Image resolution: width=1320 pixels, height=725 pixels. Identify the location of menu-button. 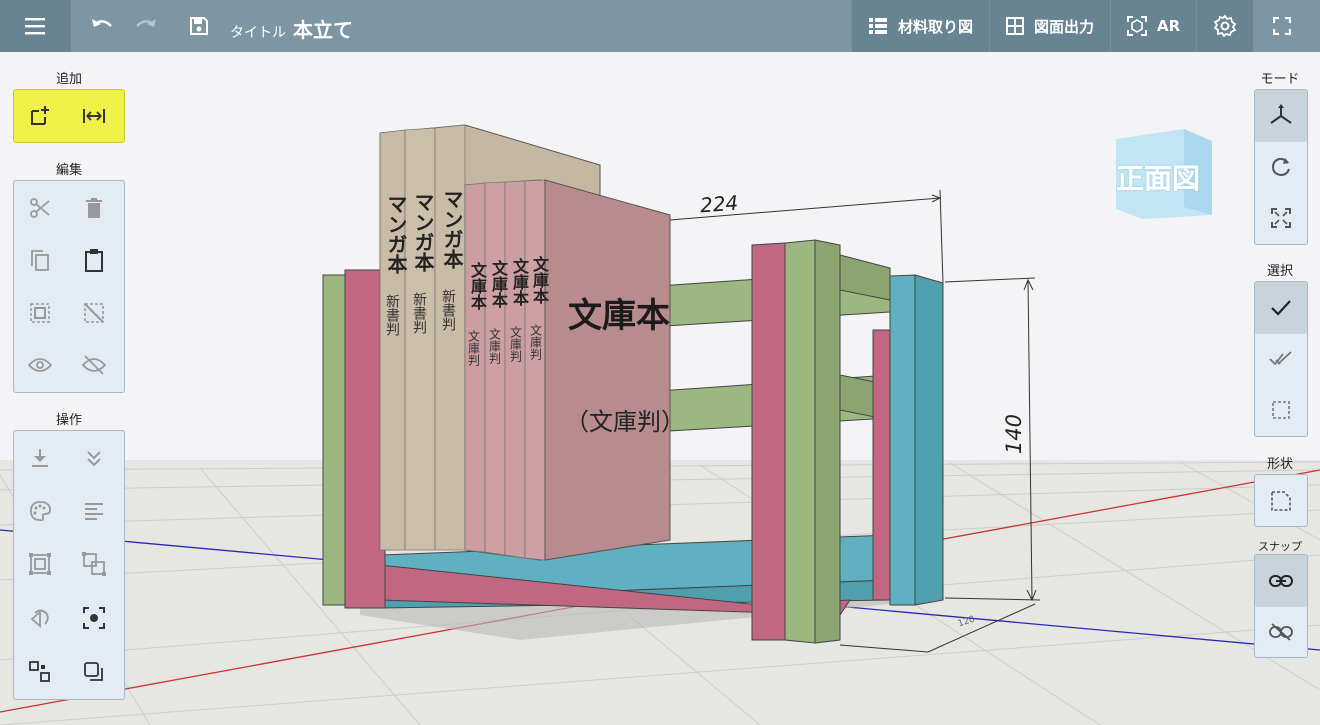
(35, 26).